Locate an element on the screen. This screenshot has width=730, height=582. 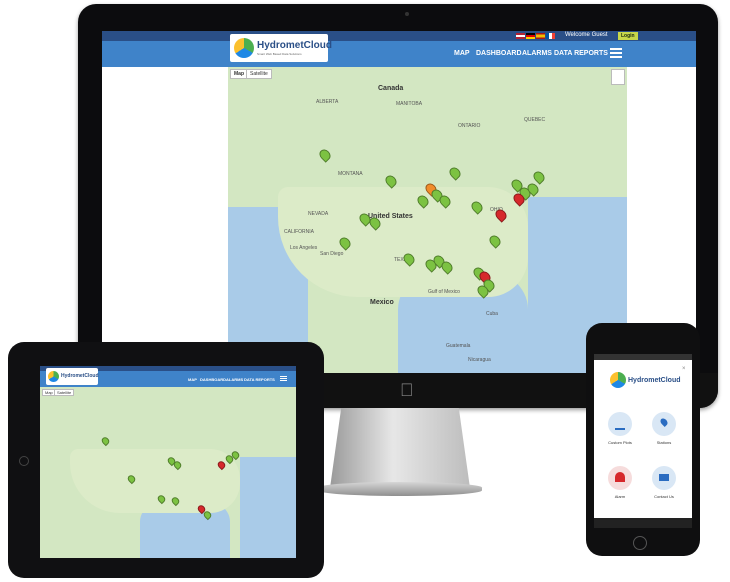
login-button: Login is located at coordinates (628, 36).